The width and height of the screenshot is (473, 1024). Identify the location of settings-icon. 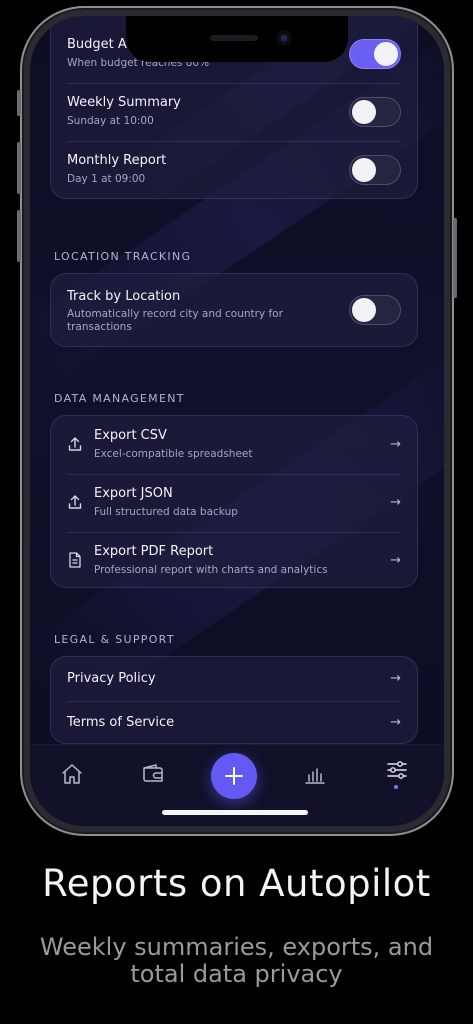
(397, 770).